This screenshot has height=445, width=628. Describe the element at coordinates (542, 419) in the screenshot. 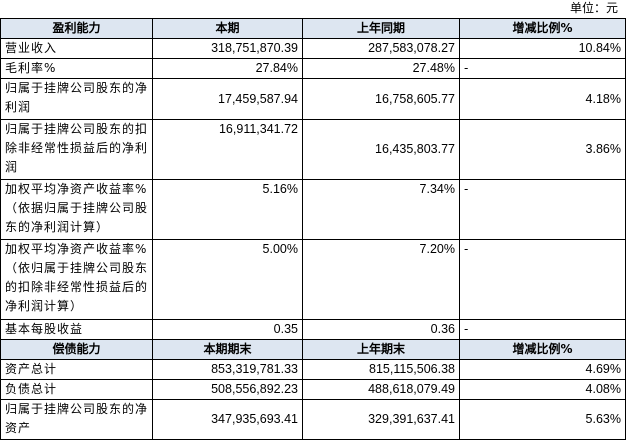

I see `change-value: 5.63%` at that location.